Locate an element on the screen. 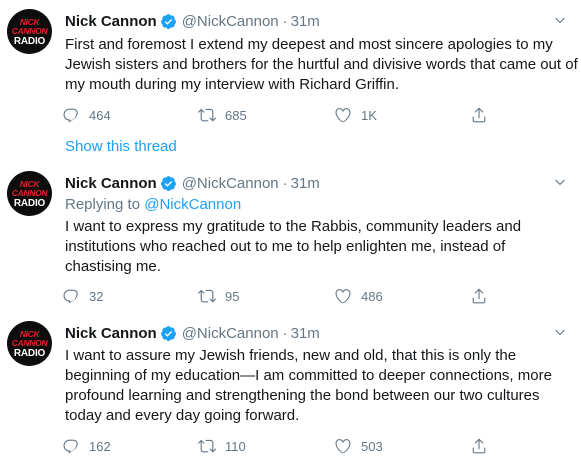 Image resolution: width=581 pixels, height=457 pixels. like-button: 503 is located at coordinates (358, 446).